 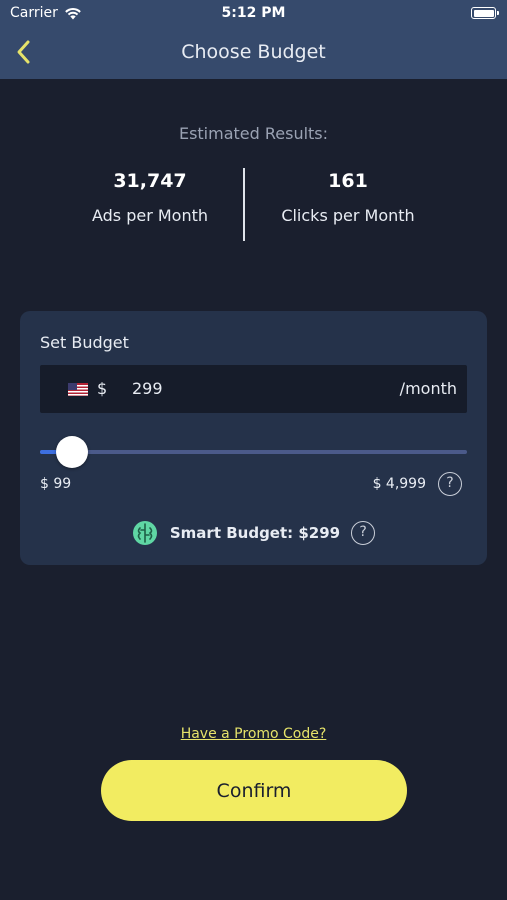 I want to click on clock: 5:12 PM, so click(x=253, y=13).